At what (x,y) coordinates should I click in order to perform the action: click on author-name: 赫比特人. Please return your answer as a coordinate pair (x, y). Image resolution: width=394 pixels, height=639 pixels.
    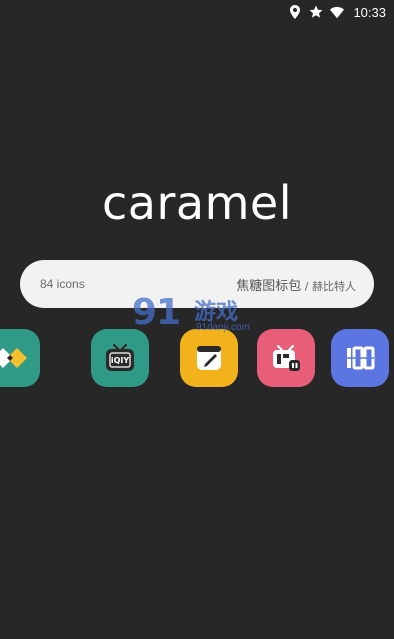
    Looking at the image, I should click on (334, 286).